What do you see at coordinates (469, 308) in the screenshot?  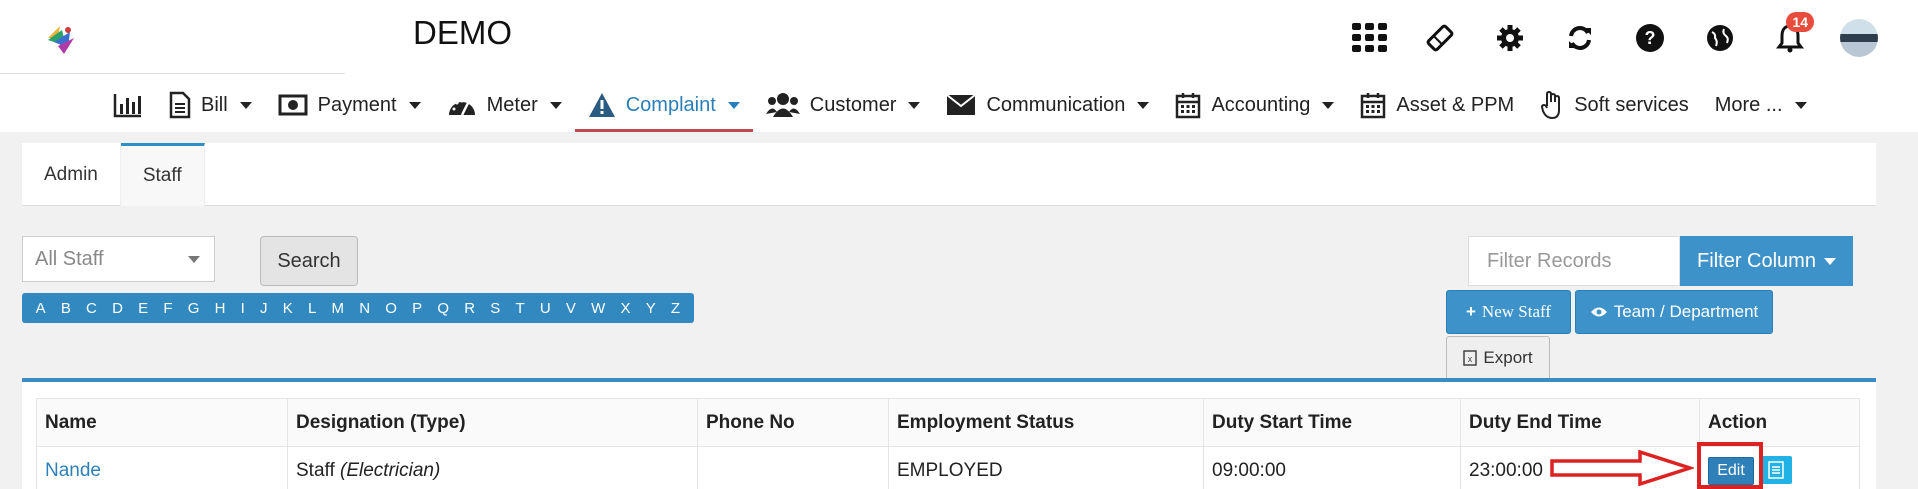 I see `alphabet-letter: R` at bounding box center [469, 308].